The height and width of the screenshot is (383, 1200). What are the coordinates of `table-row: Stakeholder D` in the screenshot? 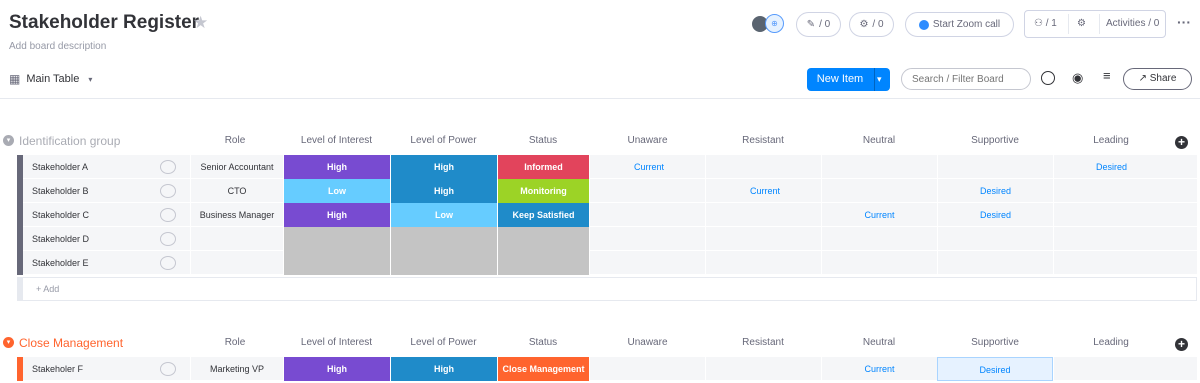 It's located at (607, 239).